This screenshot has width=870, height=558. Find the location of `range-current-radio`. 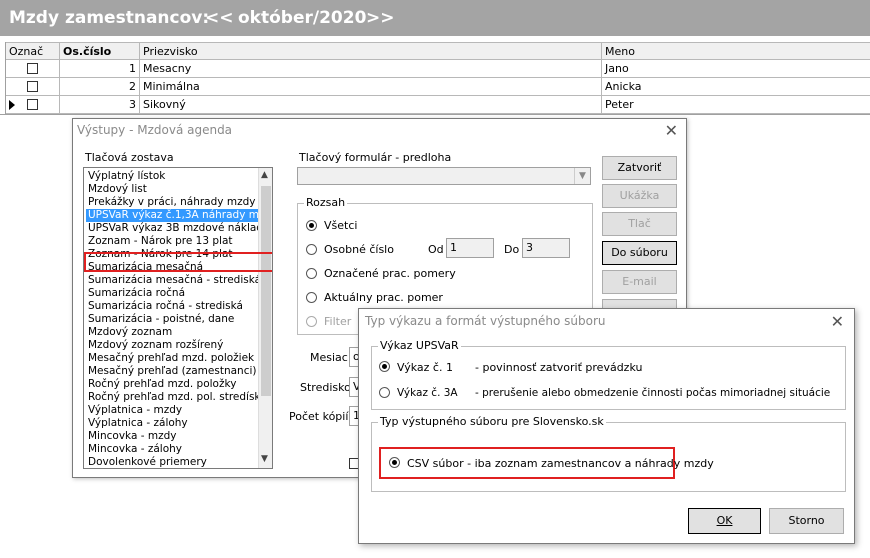

range-current-radio is located at coordinates (311, 297).